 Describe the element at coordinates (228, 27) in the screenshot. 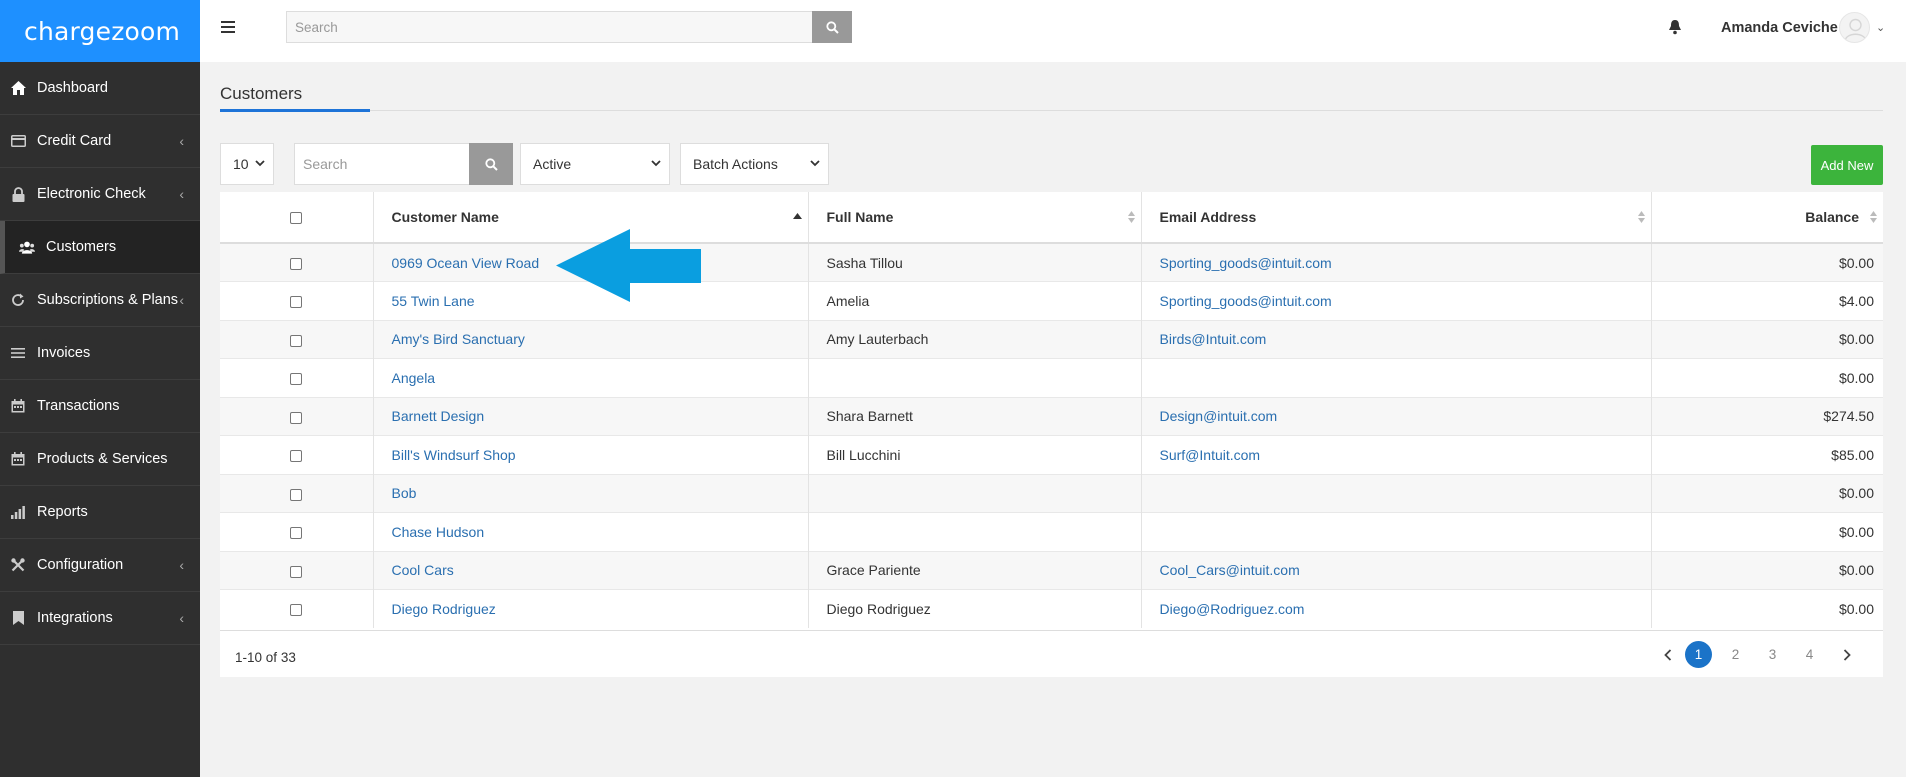

I see `hamburger-menu-icon` at that location.